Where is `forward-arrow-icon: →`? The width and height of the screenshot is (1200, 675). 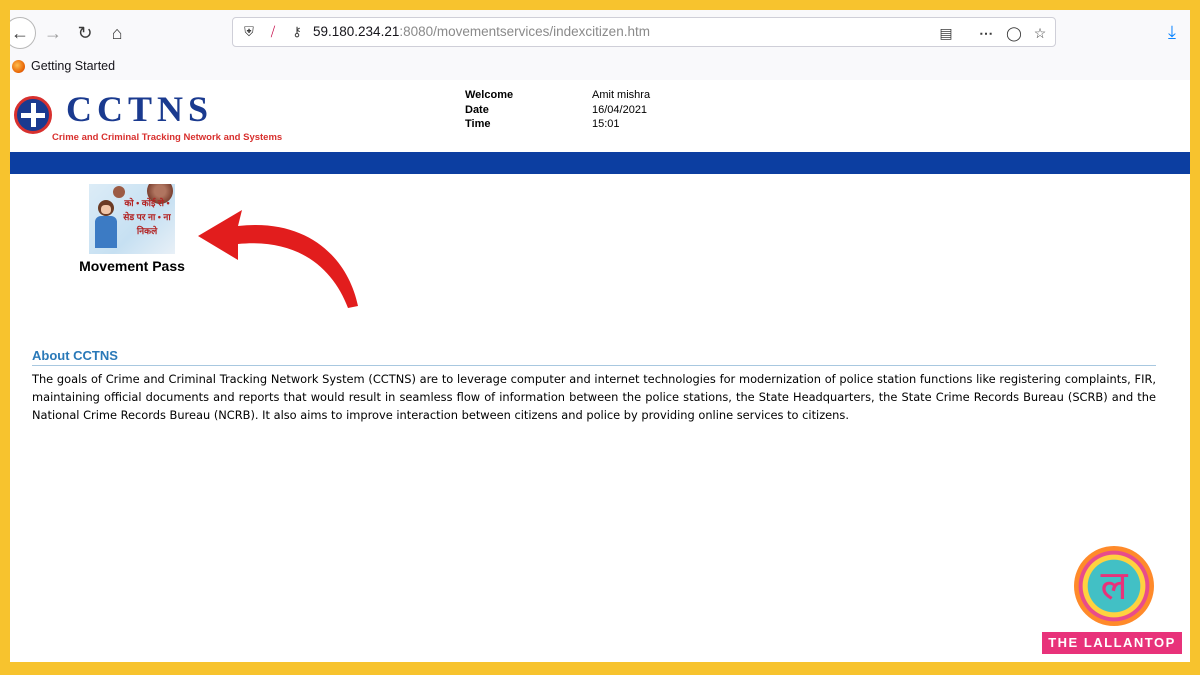 forward-arrow-icon: → is located at coordinates (53, 33).